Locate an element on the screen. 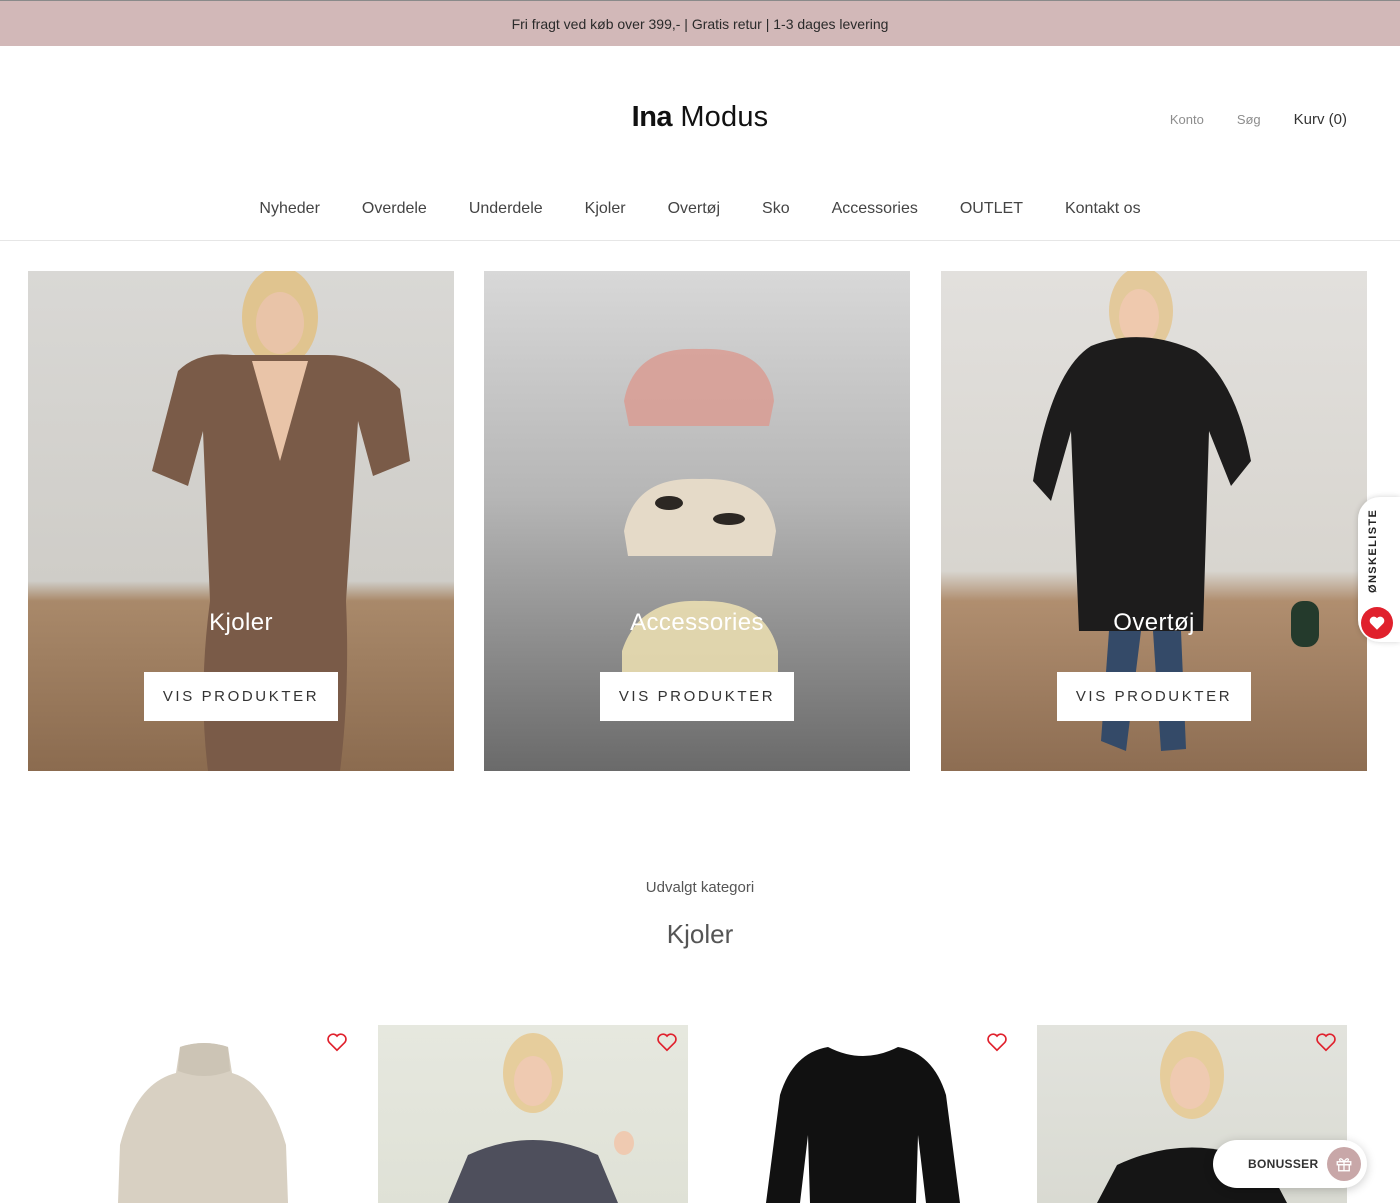  brand-logo-part1: Ina is located at coordinates (652, 117).